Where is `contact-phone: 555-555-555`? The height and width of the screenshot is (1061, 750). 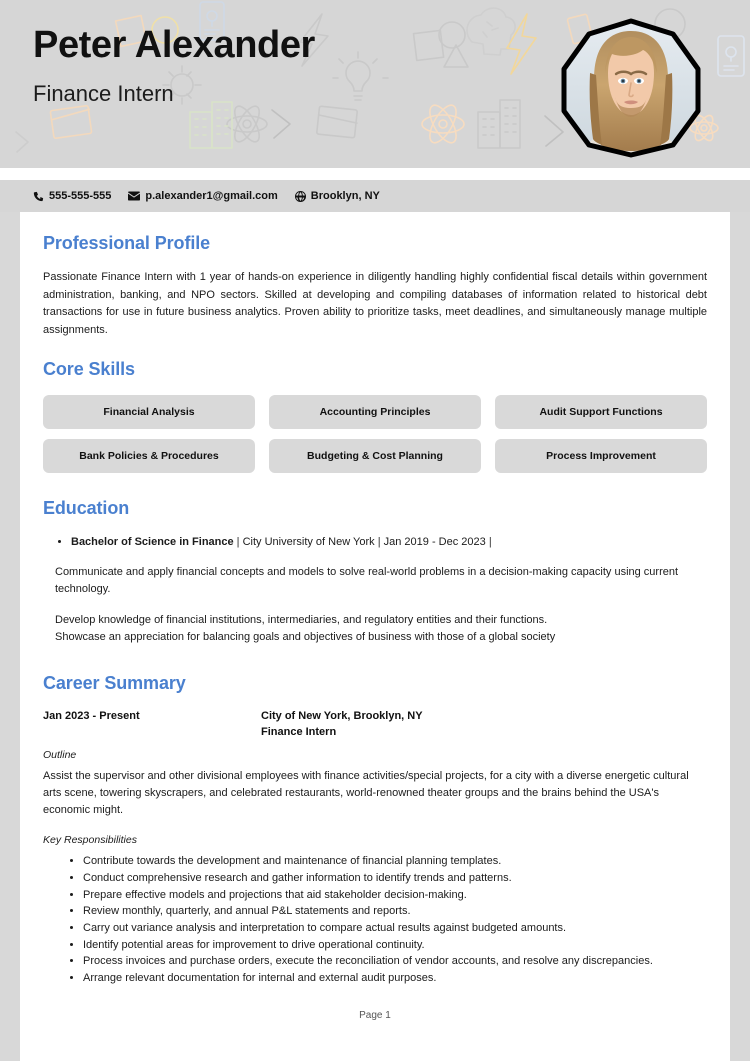
contact-phone: 555-555-555 is located at coordinates (72, 196).